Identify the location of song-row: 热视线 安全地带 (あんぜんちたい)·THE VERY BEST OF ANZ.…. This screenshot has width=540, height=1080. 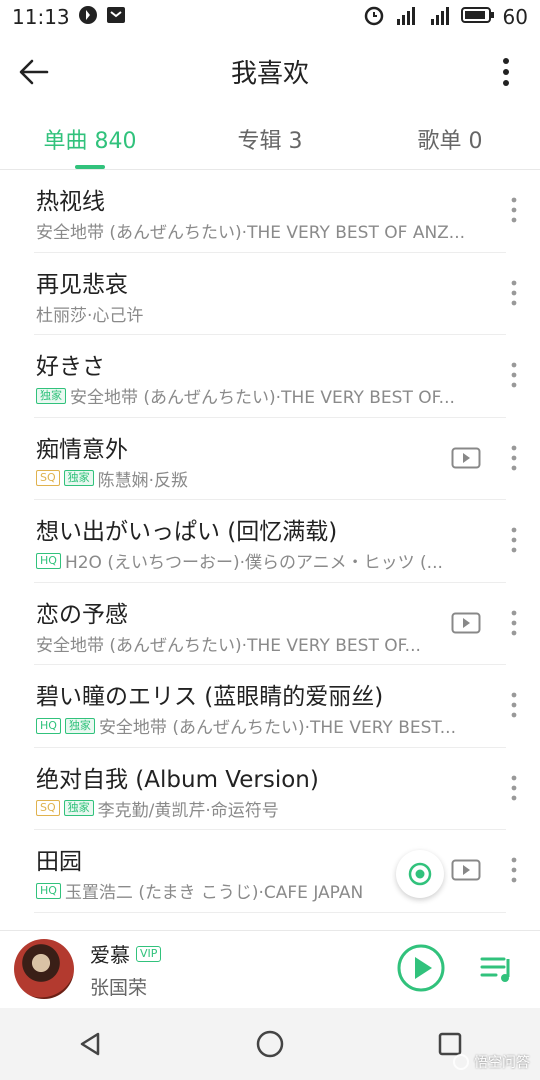
(275, 211).